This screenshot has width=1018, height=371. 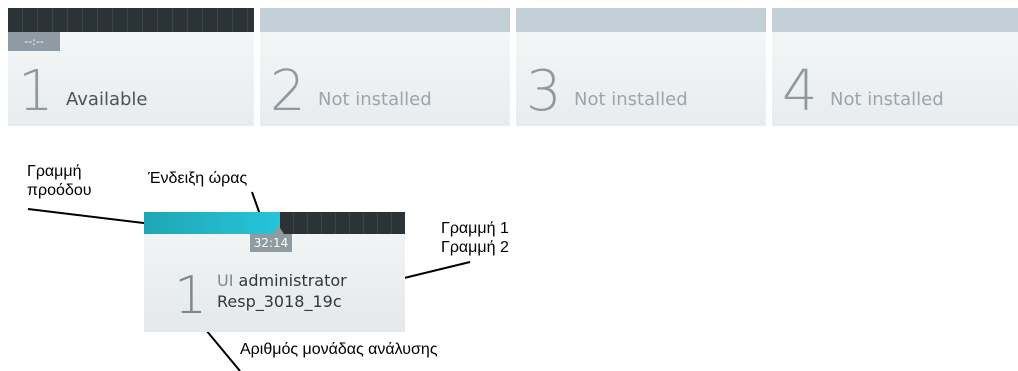 I want to click on detail-module-tile: 32:14 1 UI administrator Resp_3018_19c, so click(x=274, y=272).